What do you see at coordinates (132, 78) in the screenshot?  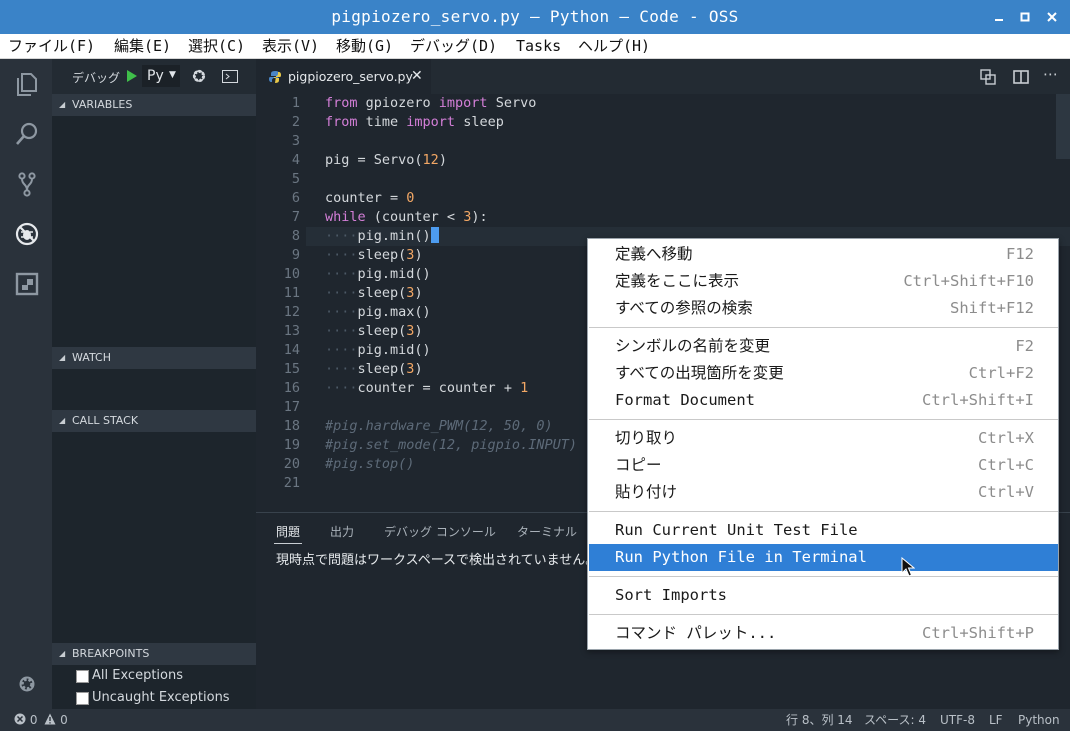 I see `start-debugging-button` at bounding box center [132, 78].